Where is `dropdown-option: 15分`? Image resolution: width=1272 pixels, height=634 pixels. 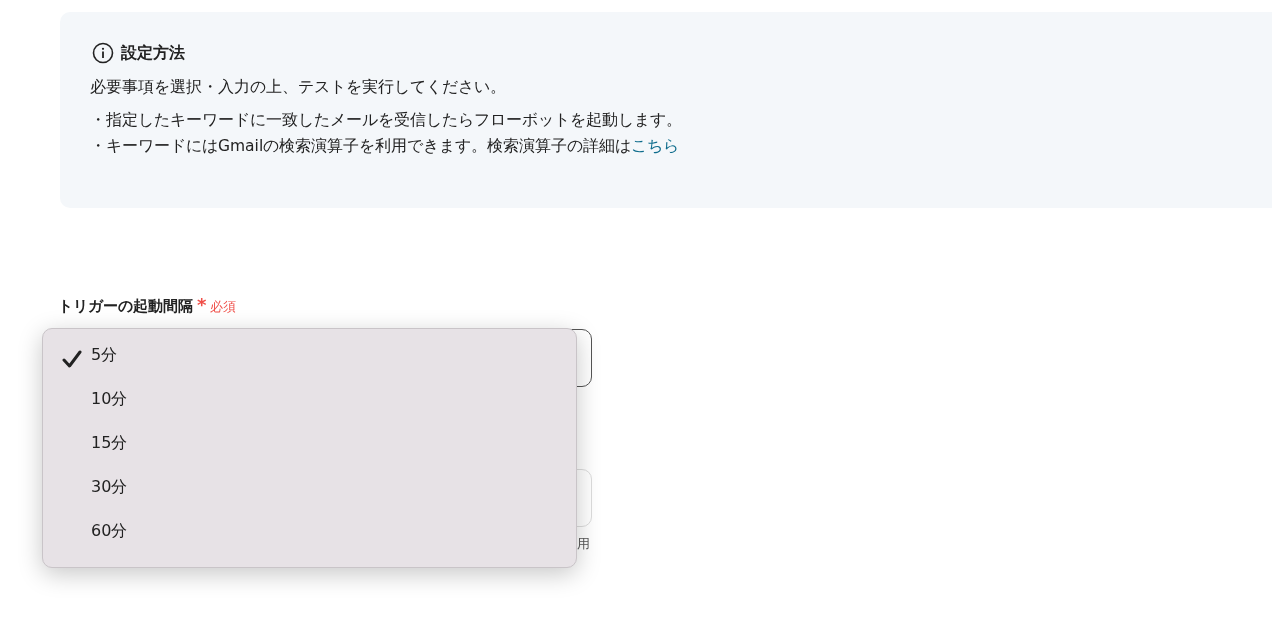
dropdown-option: 15分 is located at coordinates (309, 443).